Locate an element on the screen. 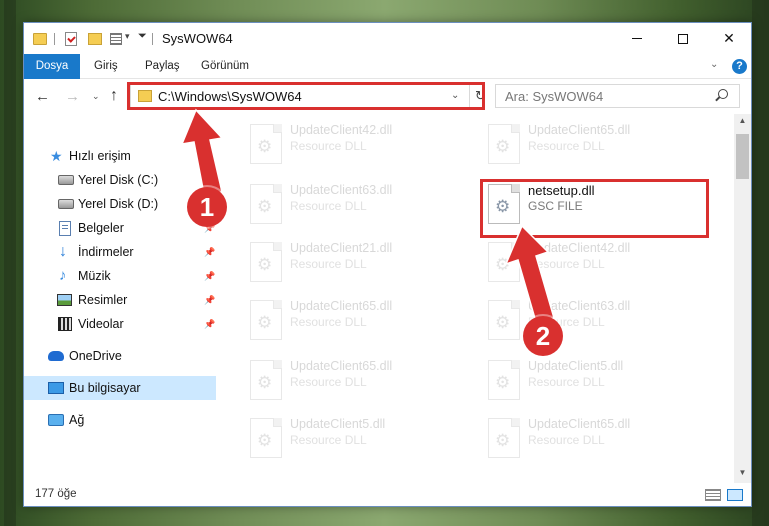  computer-icon is located at coordinates (56, 388).